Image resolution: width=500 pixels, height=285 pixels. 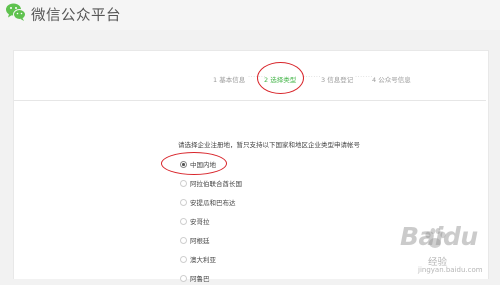 What do you see at coordinates (183, 164) in the screenshot?
I see `radio-checked-icon` at bounding box center [183, 164].